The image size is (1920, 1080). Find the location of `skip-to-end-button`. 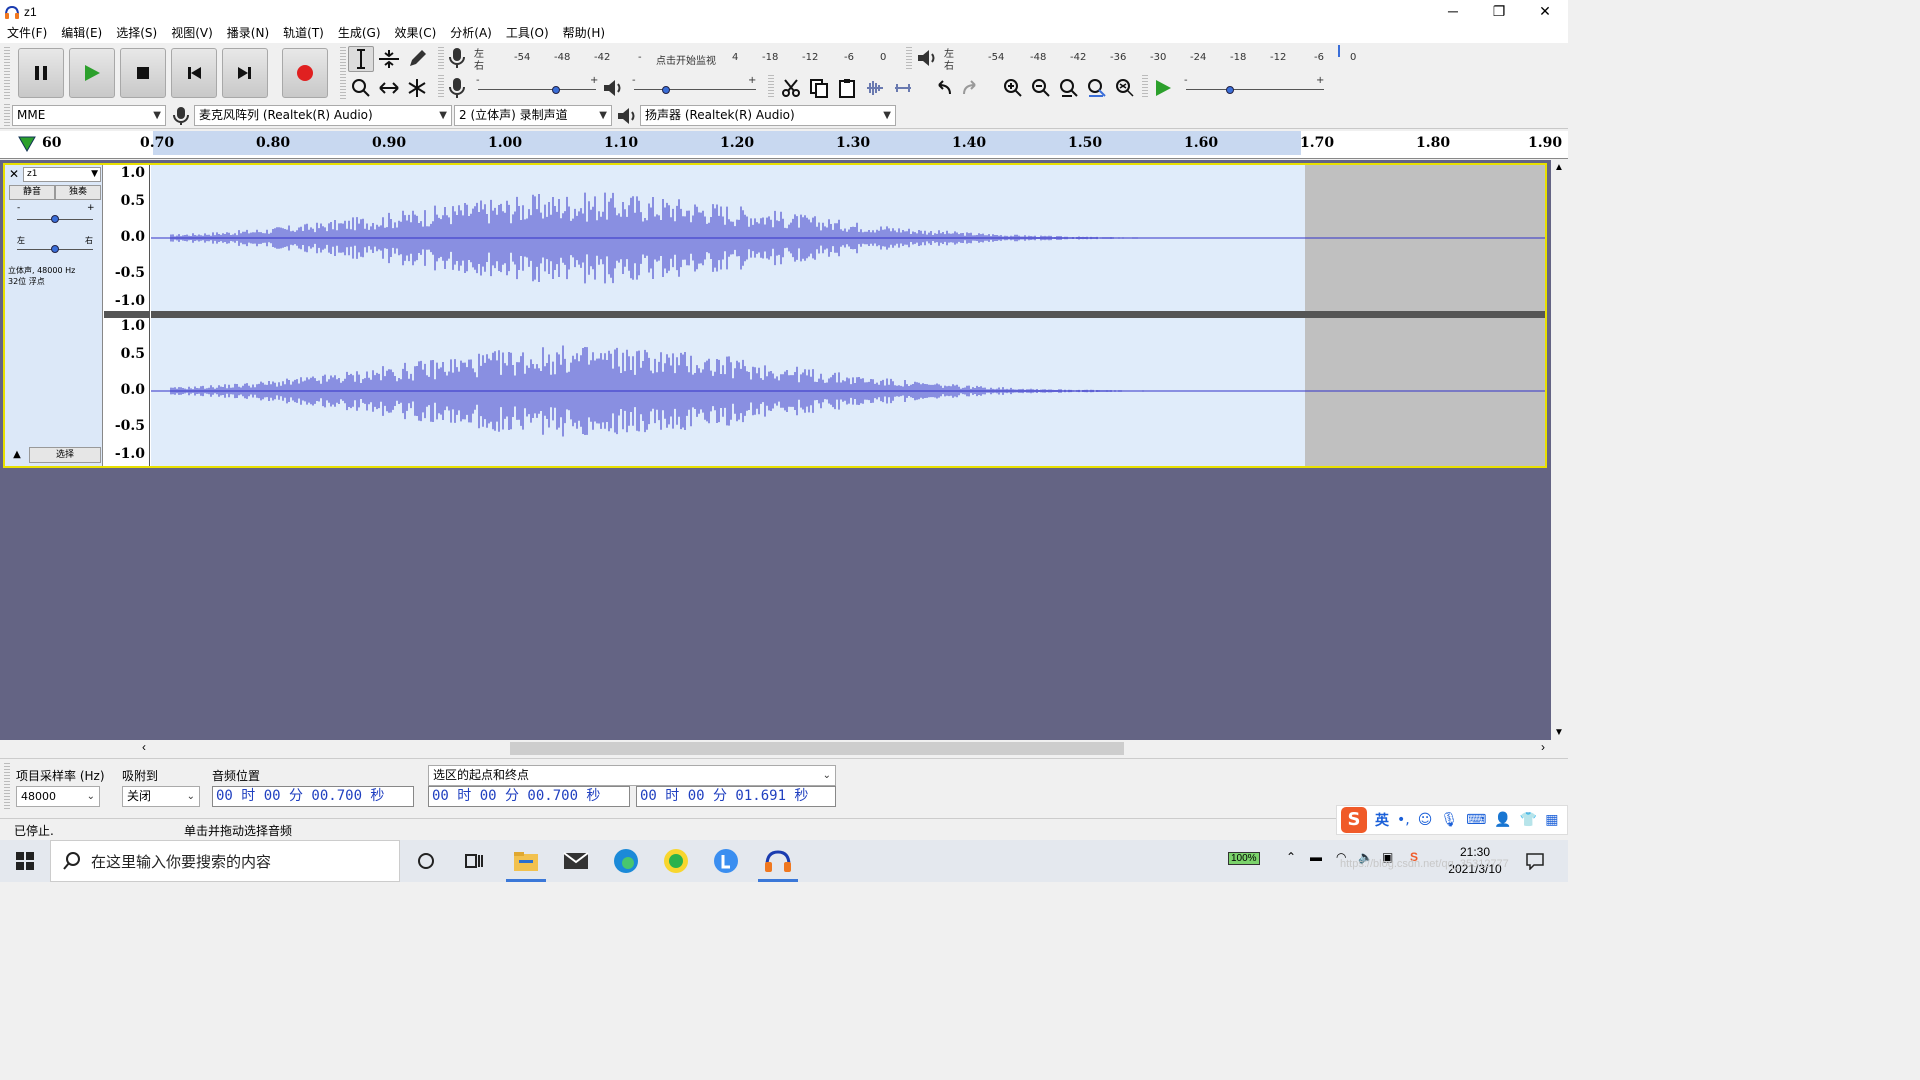

skip-to-end-button is located at coordinates (245, 73).